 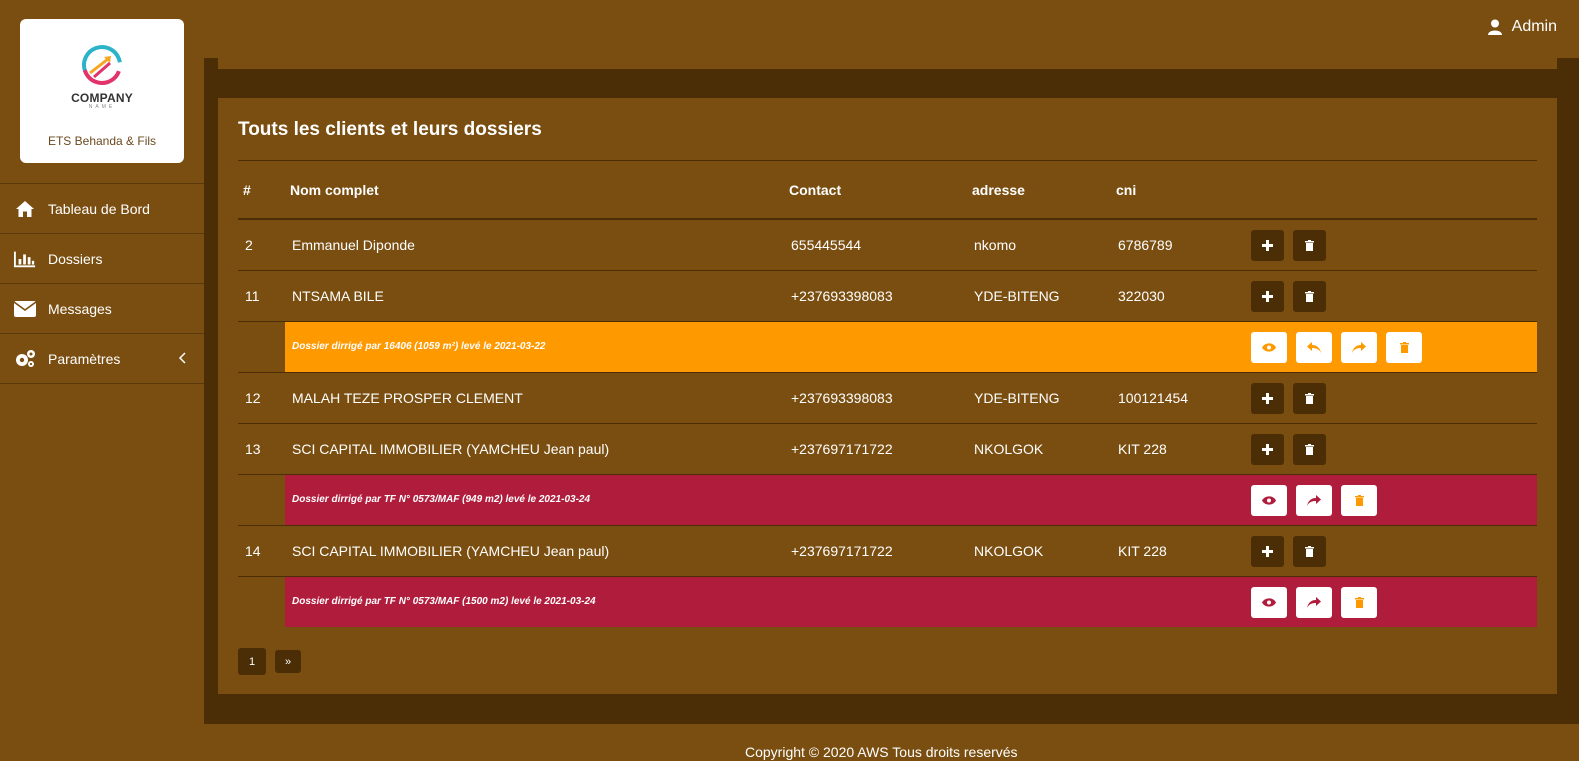 What do you see at coordinates (84, 358) in the screenshot?
I see `sidebar-item-label: Paramètres` at bounding box center [84, 358].